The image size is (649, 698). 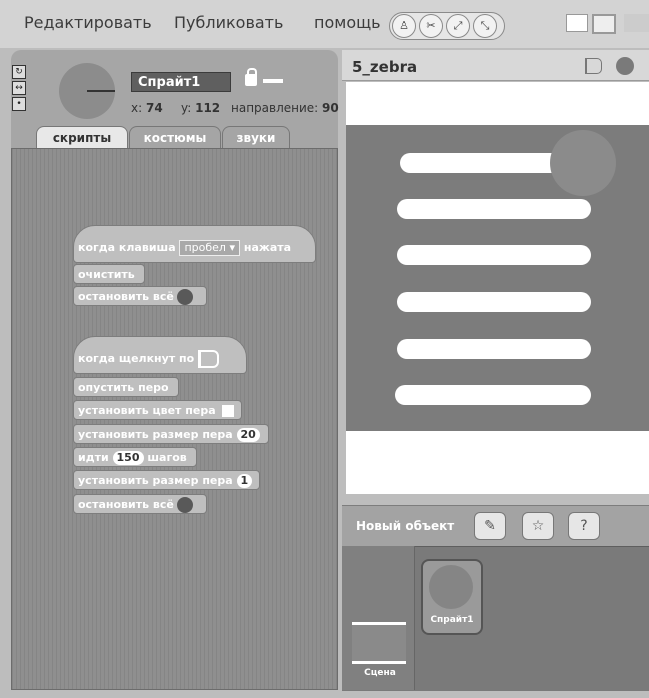 I want to click on paint-sprite-icon: ✎, so click(x=490, y=526).